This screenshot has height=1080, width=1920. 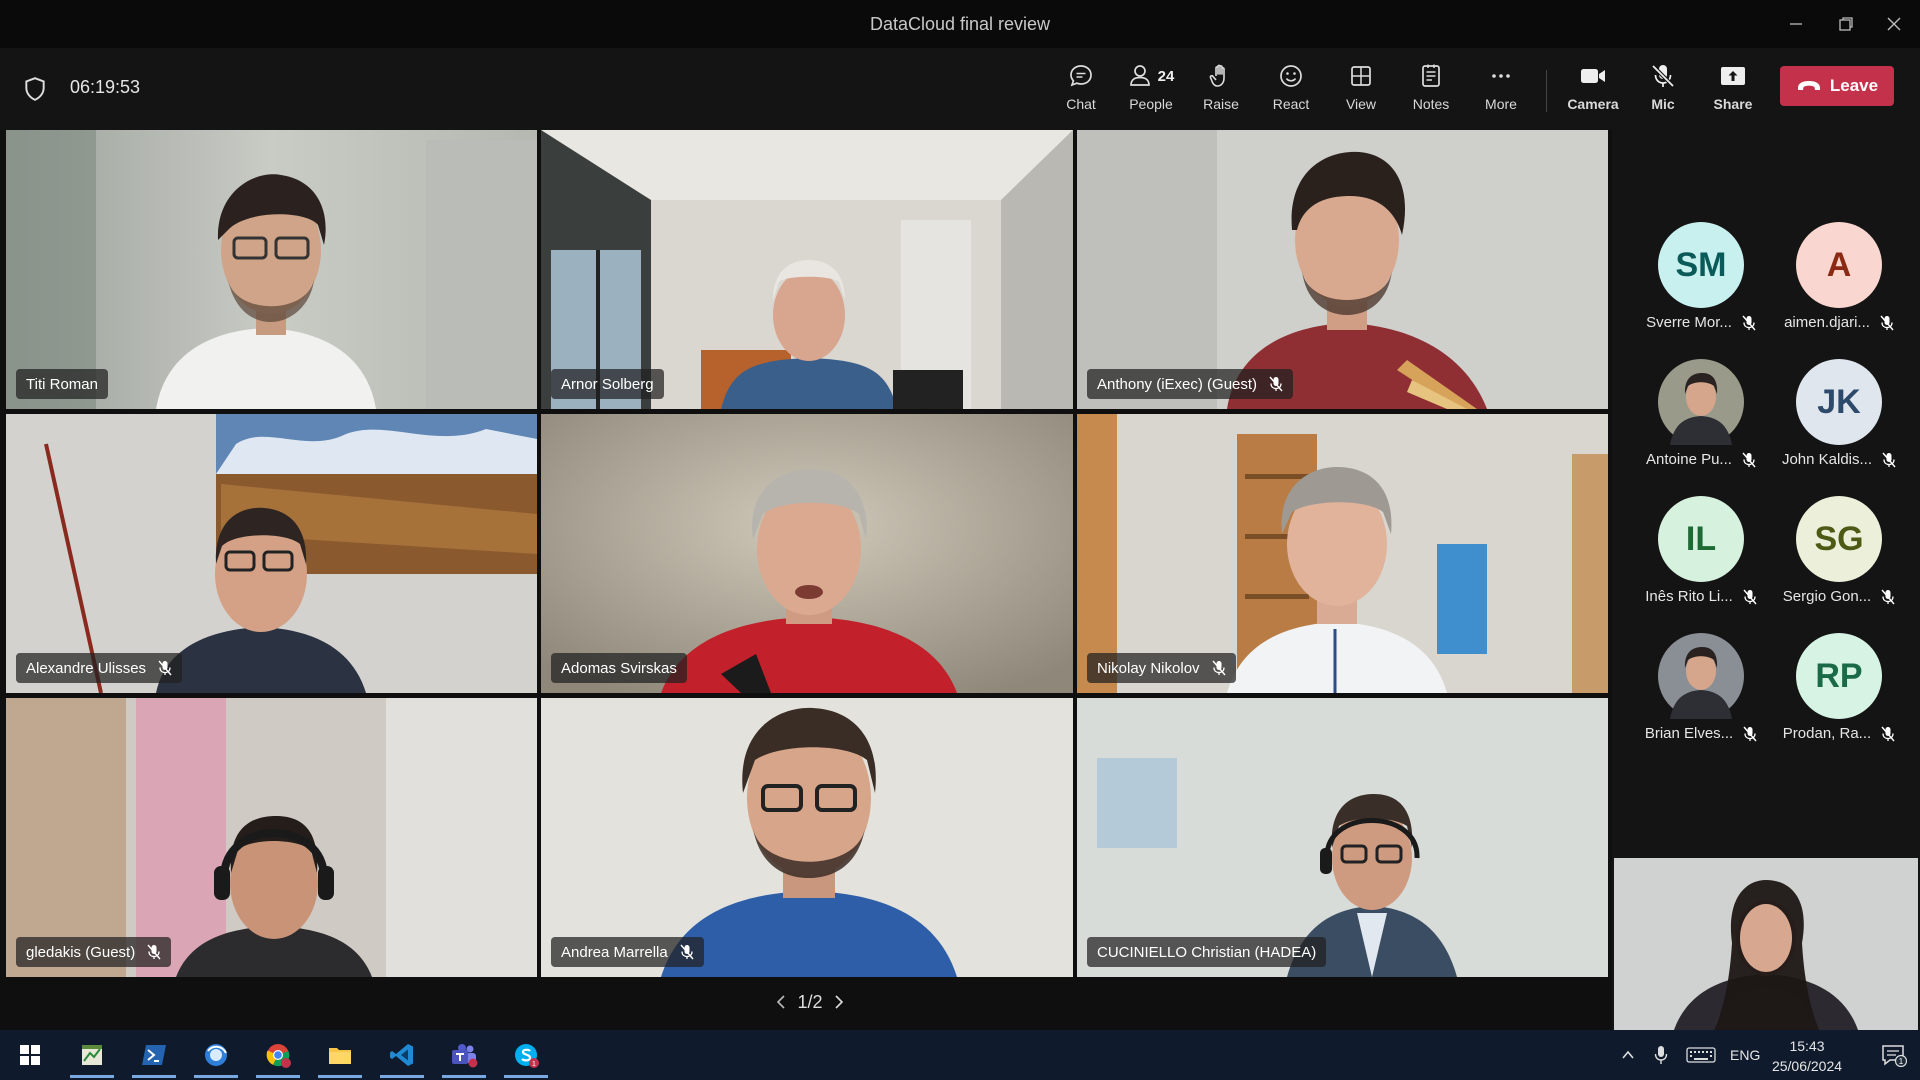 I want to click on shield-icon, so click(x=35, y=89).